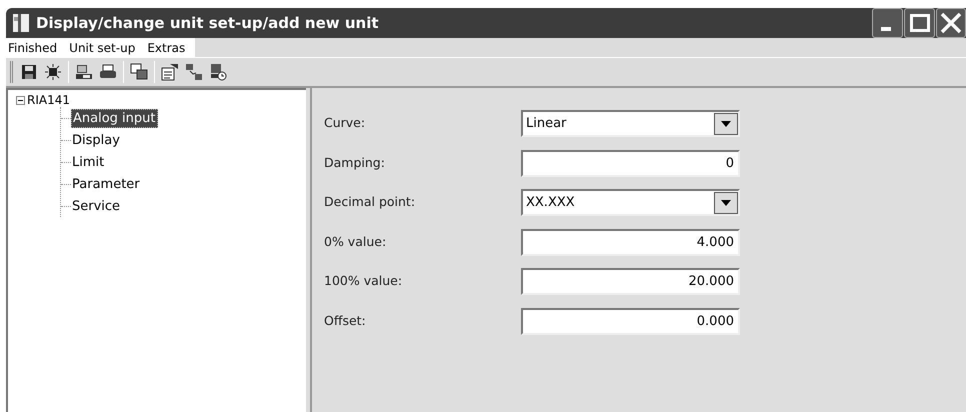 This screenshot has width=966, height=412. I want to click on tree-item: Limit, so click(88, 162).